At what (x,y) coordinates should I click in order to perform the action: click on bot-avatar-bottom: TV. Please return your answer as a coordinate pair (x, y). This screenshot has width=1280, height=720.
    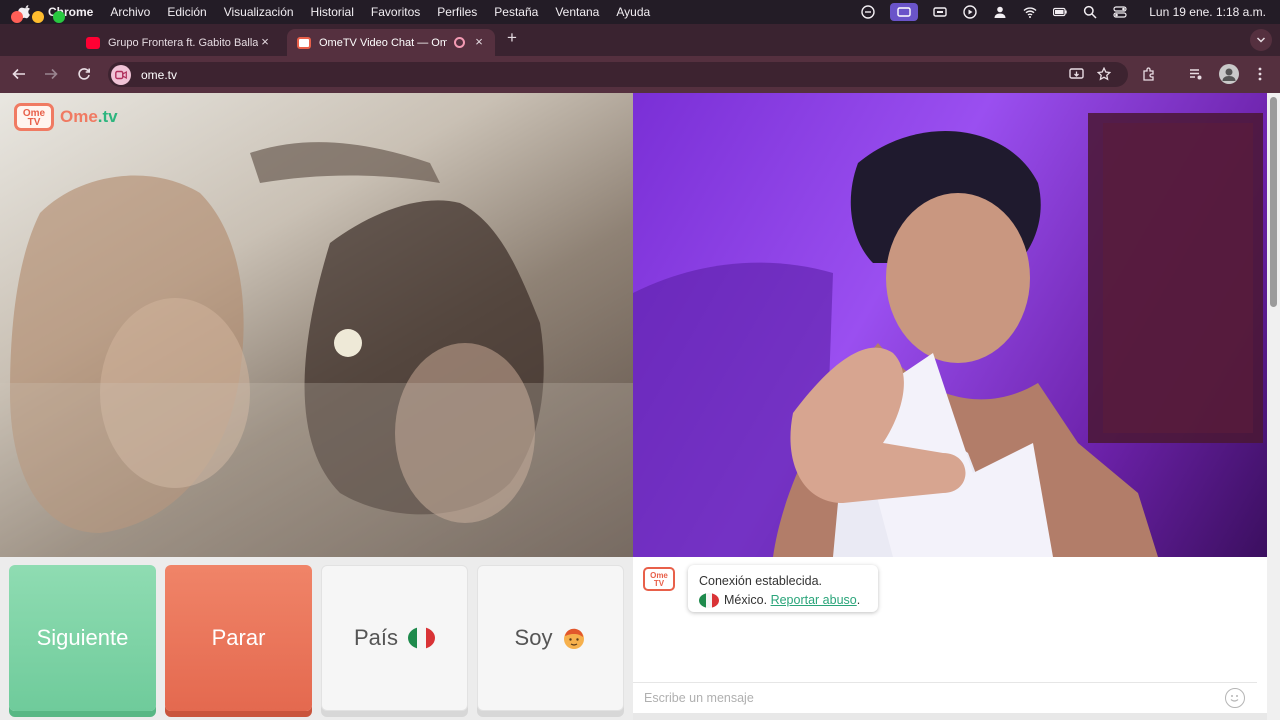
    Looking at the image, I should click on (659, 583).